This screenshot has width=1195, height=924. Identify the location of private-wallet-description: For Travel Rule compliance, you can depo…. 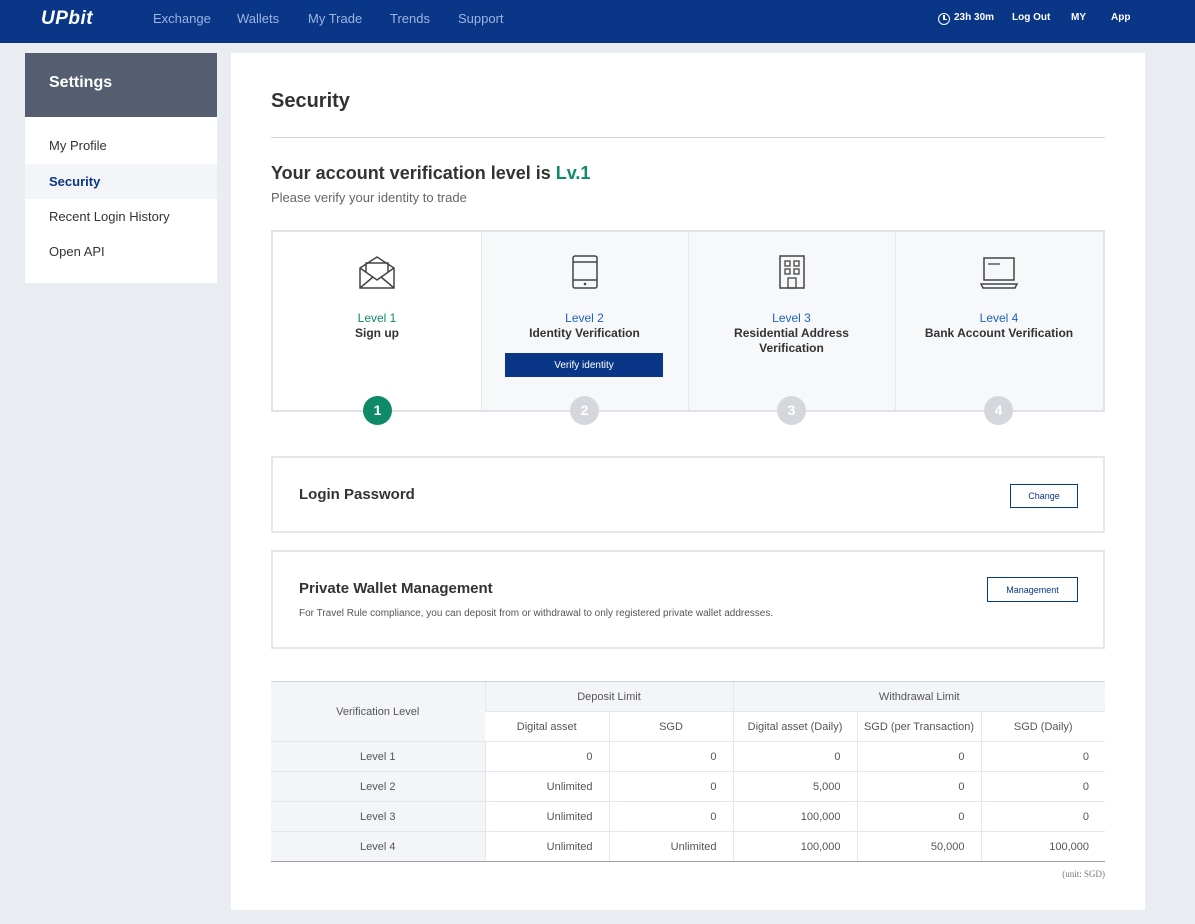
(536, 613).